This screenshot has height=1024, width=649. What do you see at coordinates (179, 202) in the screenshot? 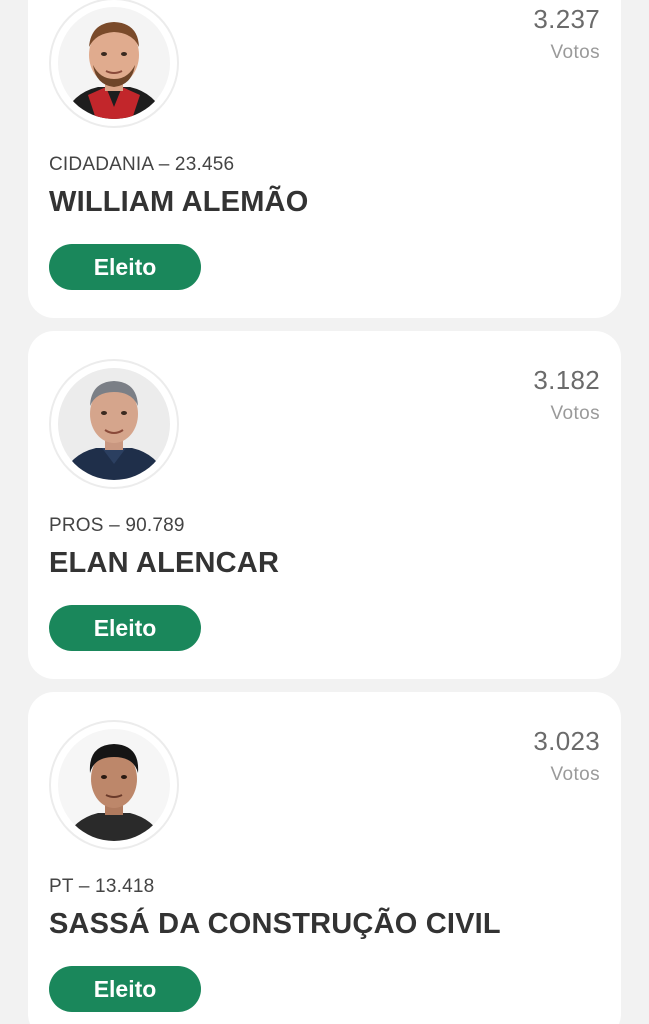
I see `candidate-name: WILLIAM ALEMÃO` at bounding box center [179, 202].